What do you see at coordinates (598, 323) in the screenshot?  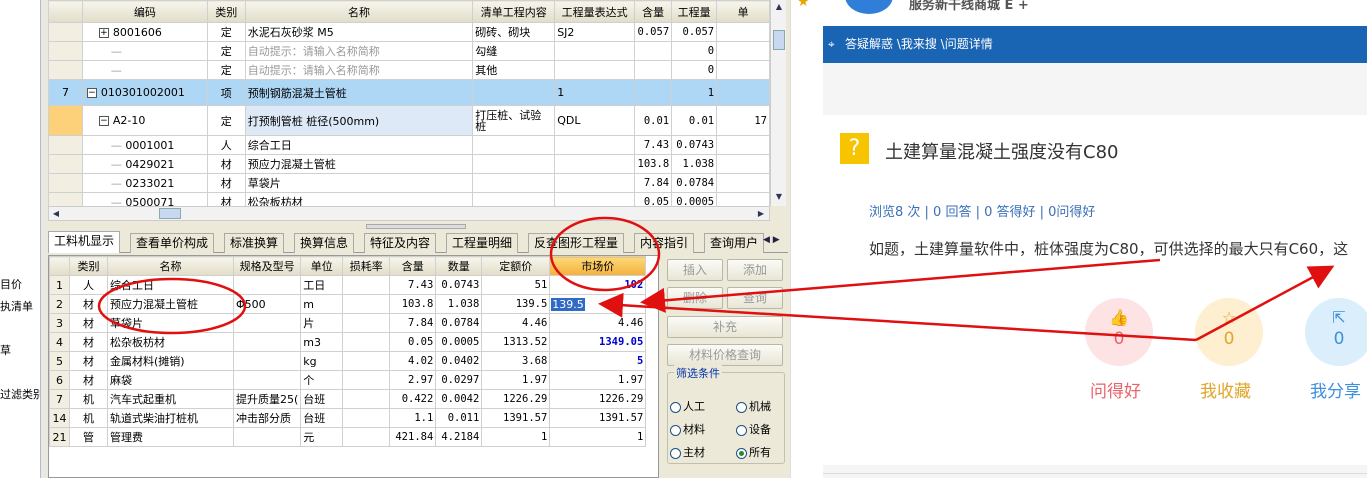 I see `market-price-cell: 4.46` at bounding box center [598, 323].